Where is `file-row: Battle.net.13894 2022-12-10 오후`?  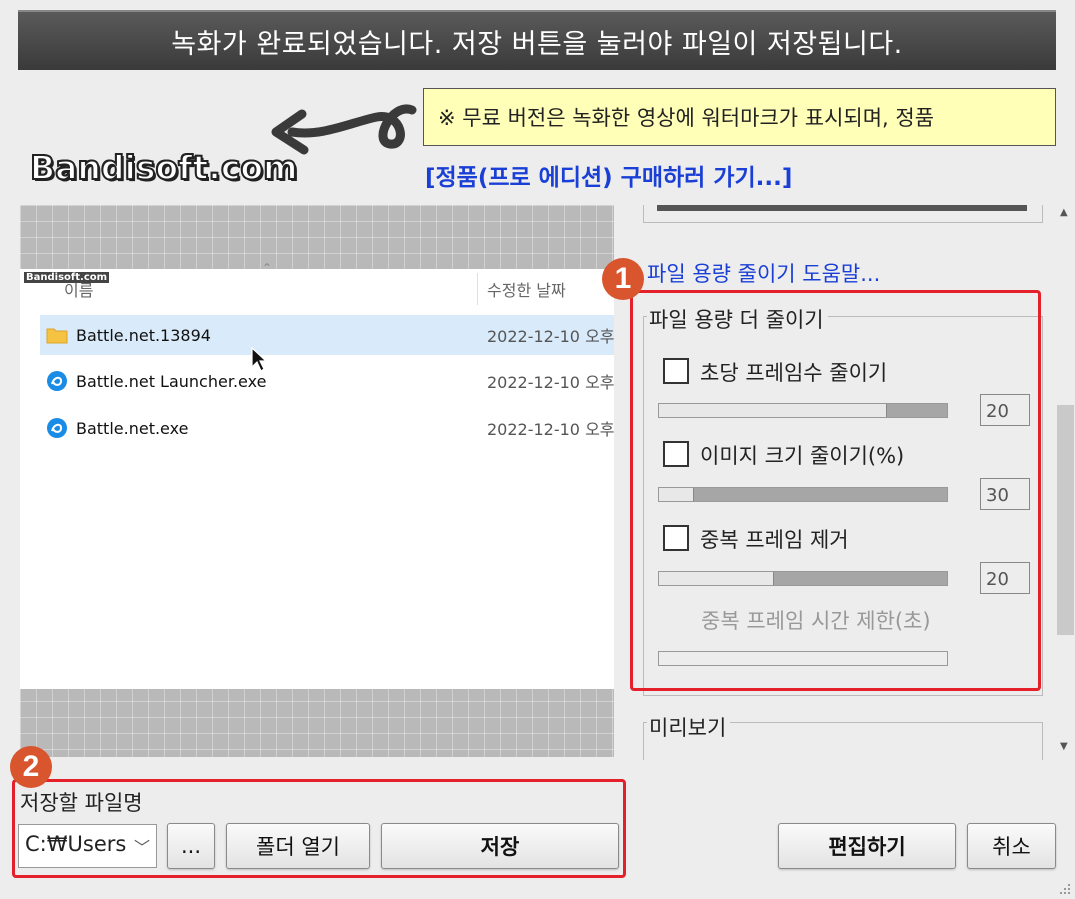
file-row: Battle.net.13894 2022-12-10 오후 is located at coordinates (327, 335).